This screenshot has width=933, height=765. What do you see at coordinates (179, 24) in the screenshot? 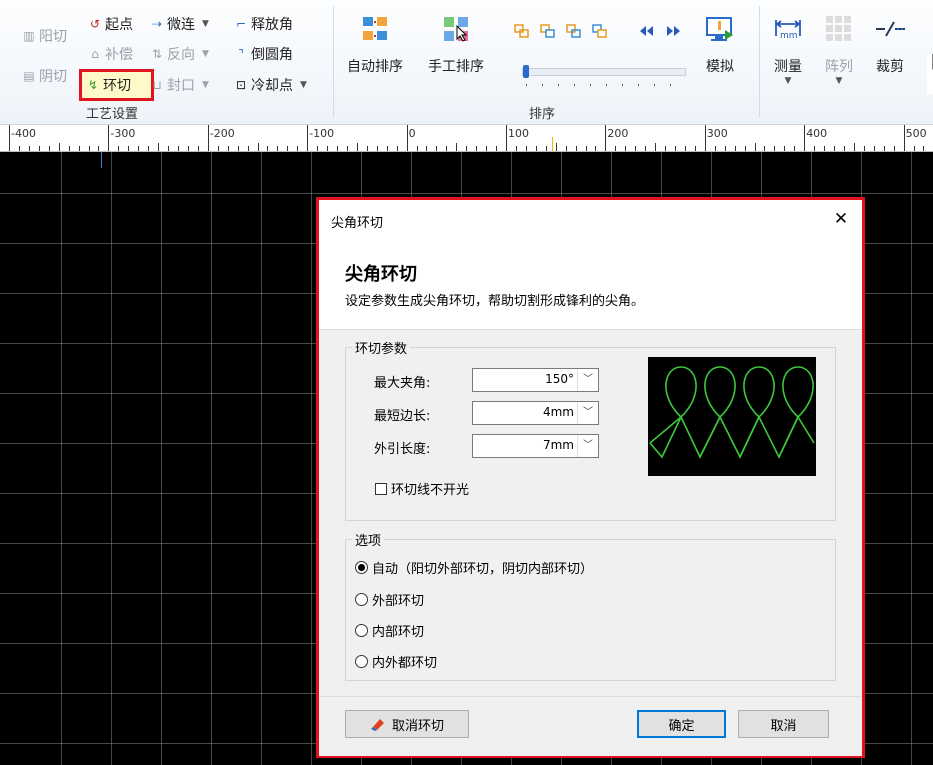
I see `micro-joint-button: ⇢ 微连 ▼` at bounding box center [179, 24].